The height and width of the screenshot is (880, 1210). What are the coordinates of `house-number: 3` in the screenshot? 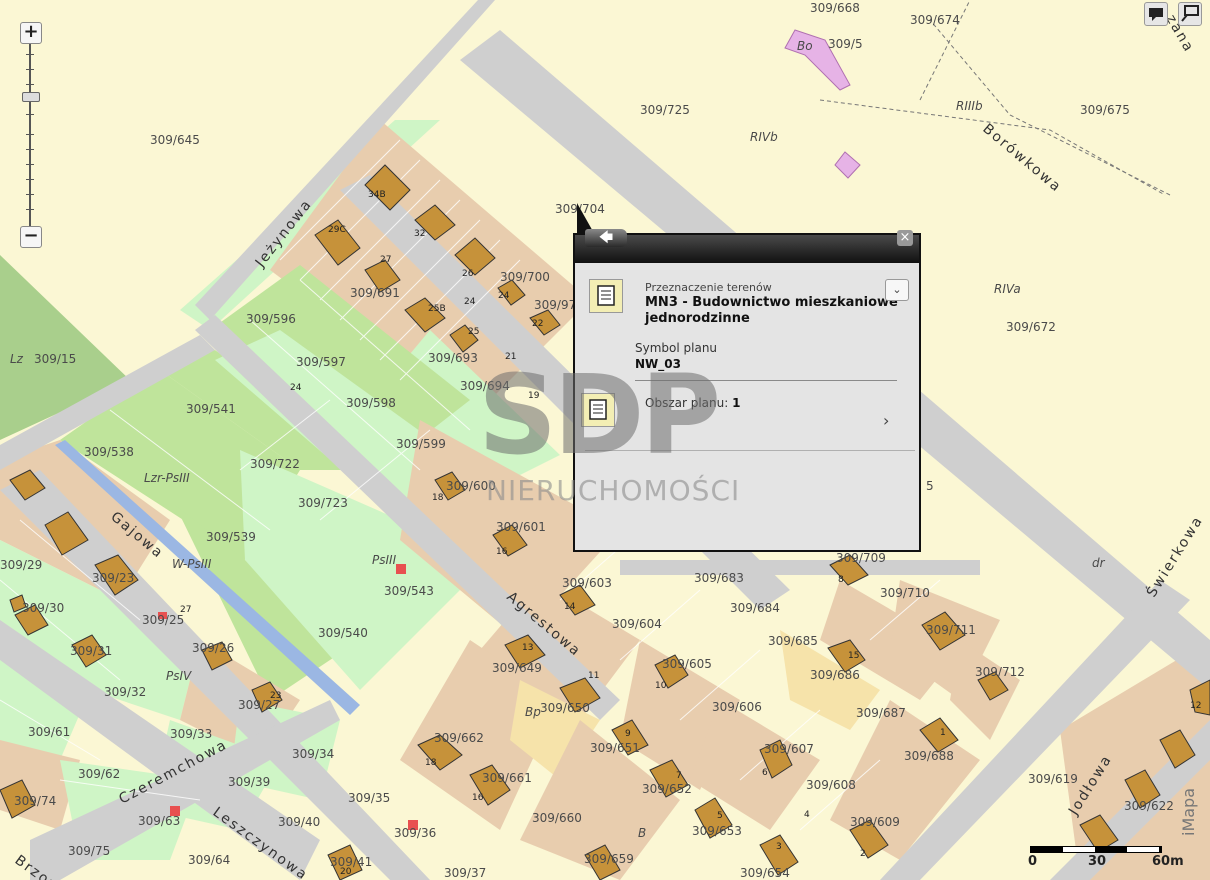 It's located at (779, 847).